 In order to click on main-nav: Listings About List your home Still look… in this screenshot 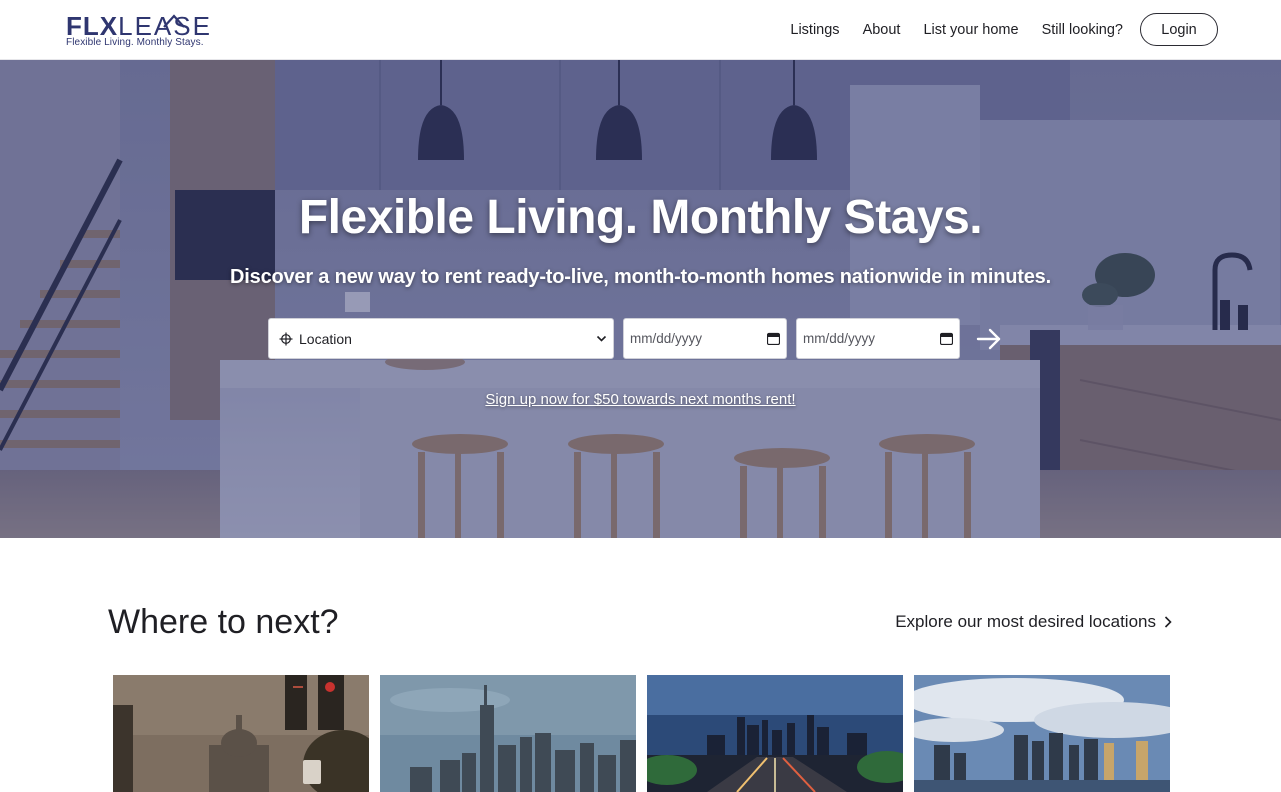, I will do `click(1004, 29)`.